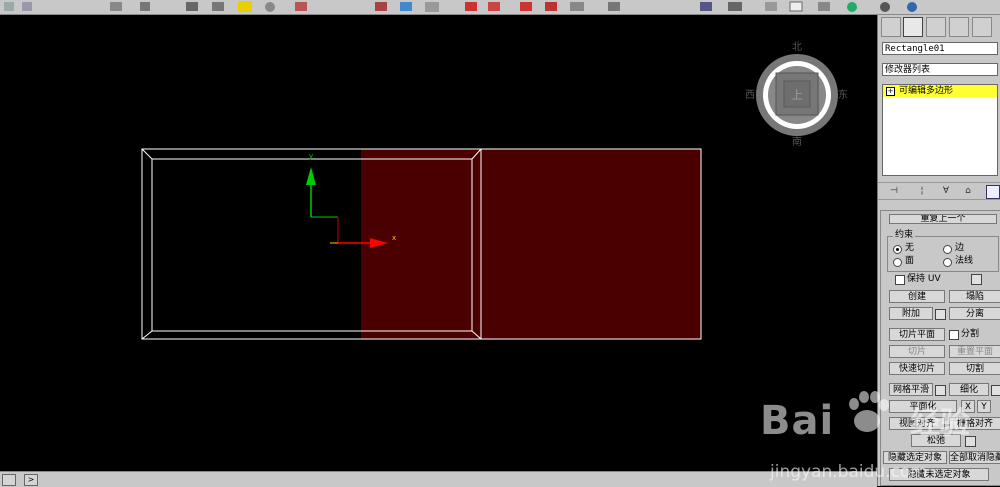  Describe the element at coordinates (894, 191) in the screenshot. I see `pin-stack-icon: ⊣` at that location.